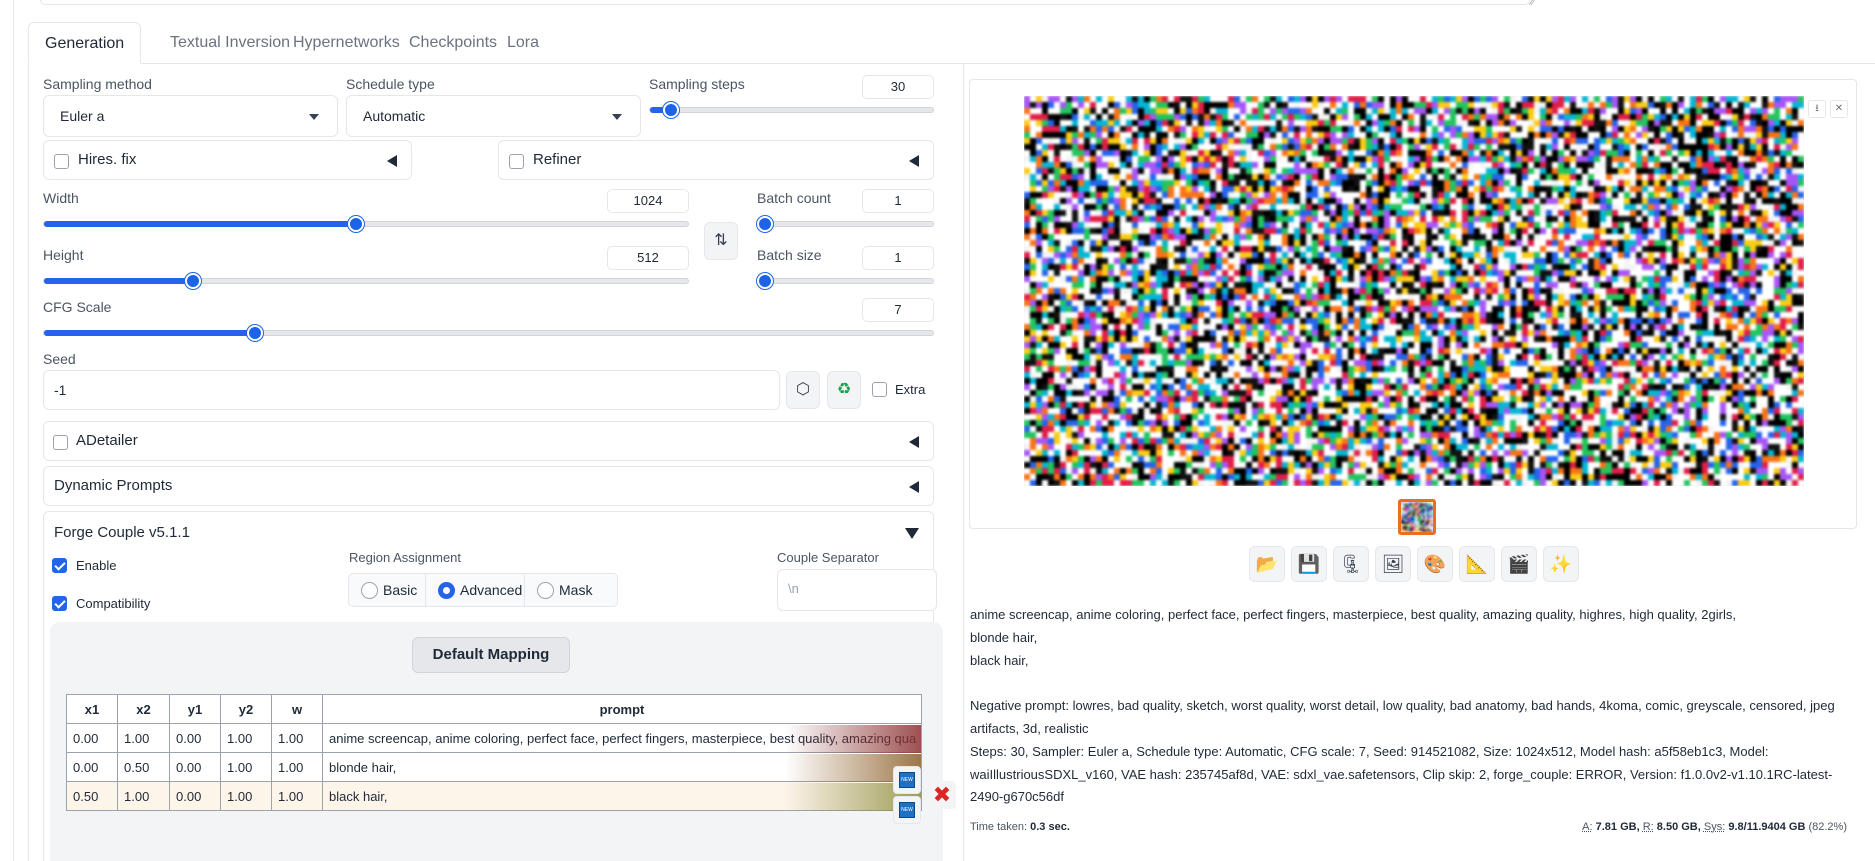 This screenshot has width=1875, height=861. What do you see at coordinates (1477, 564) in the screenshot?
I see `ruler-icon: 📐` at bounding box center [1477, 564].